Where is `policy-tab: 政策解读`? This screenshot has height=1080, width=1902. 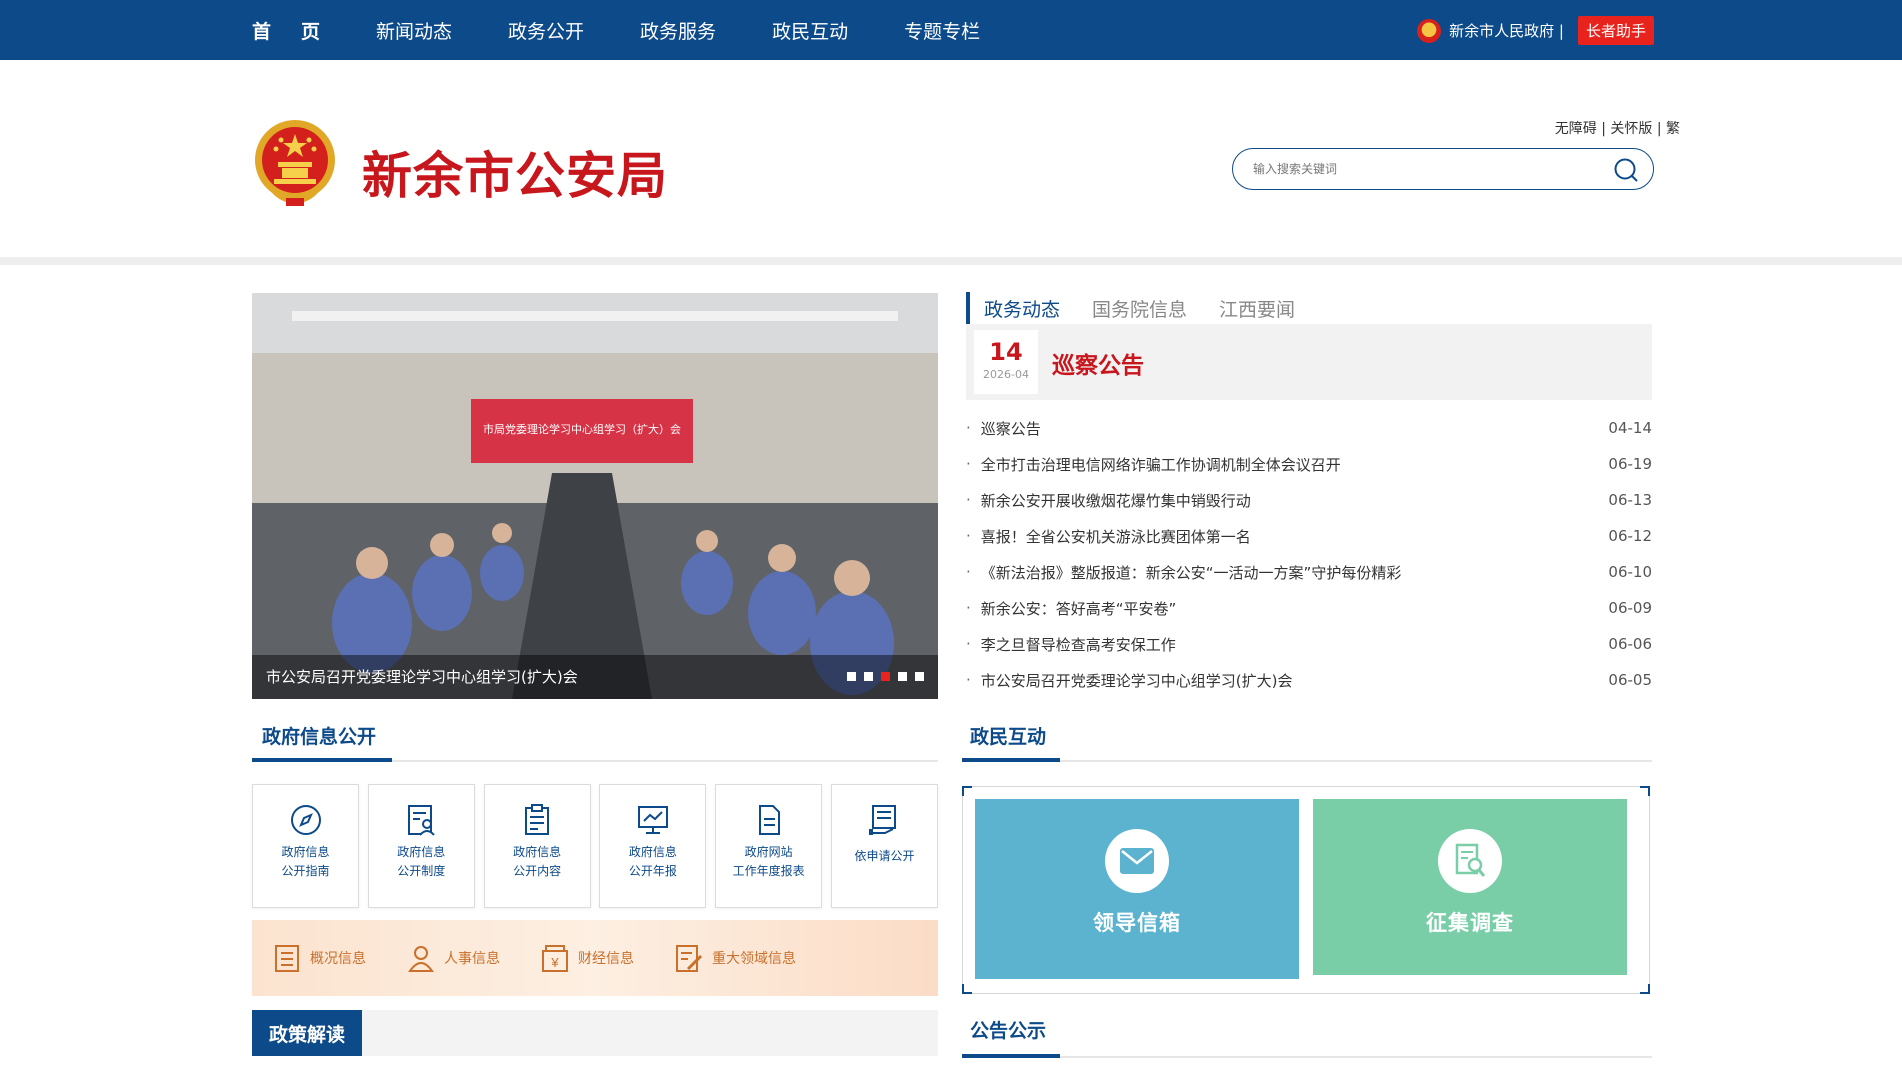 policy-tab: 政策解读 is located at coordinates (307, 1033).